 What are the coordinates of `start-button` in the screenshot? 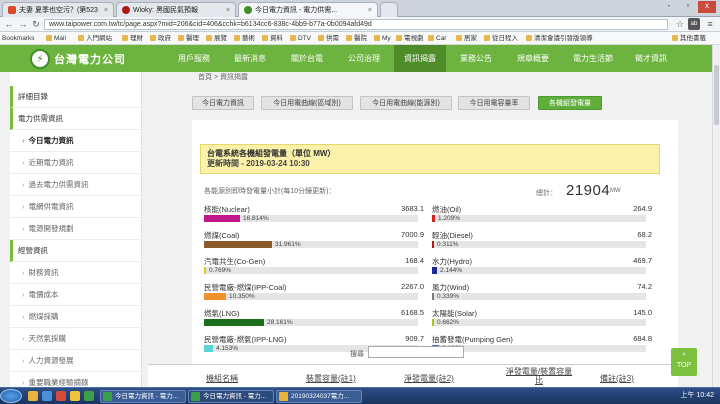 It's located at (11, 396).